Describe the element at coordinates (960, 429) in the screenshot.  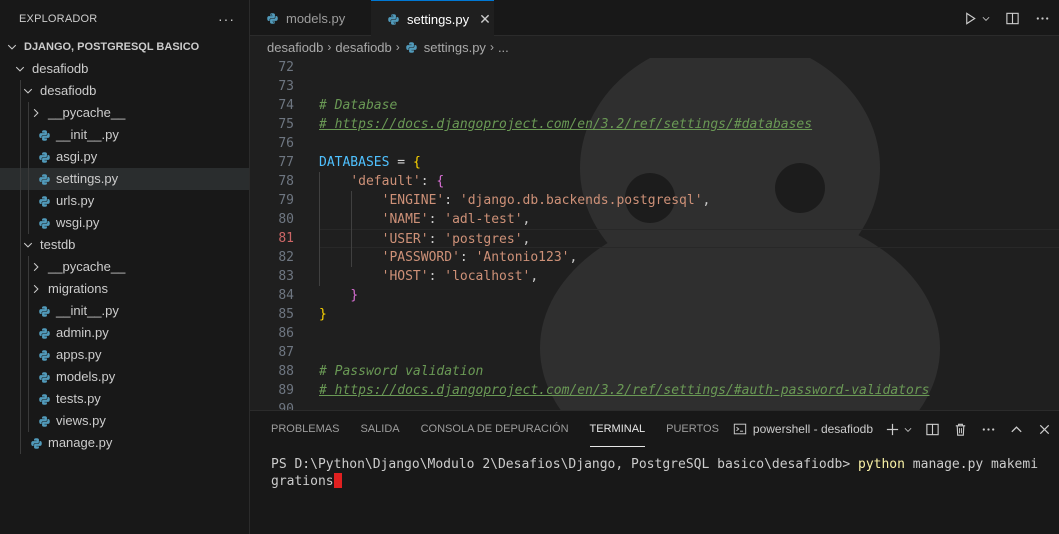
I see `trash-icon` at that location.